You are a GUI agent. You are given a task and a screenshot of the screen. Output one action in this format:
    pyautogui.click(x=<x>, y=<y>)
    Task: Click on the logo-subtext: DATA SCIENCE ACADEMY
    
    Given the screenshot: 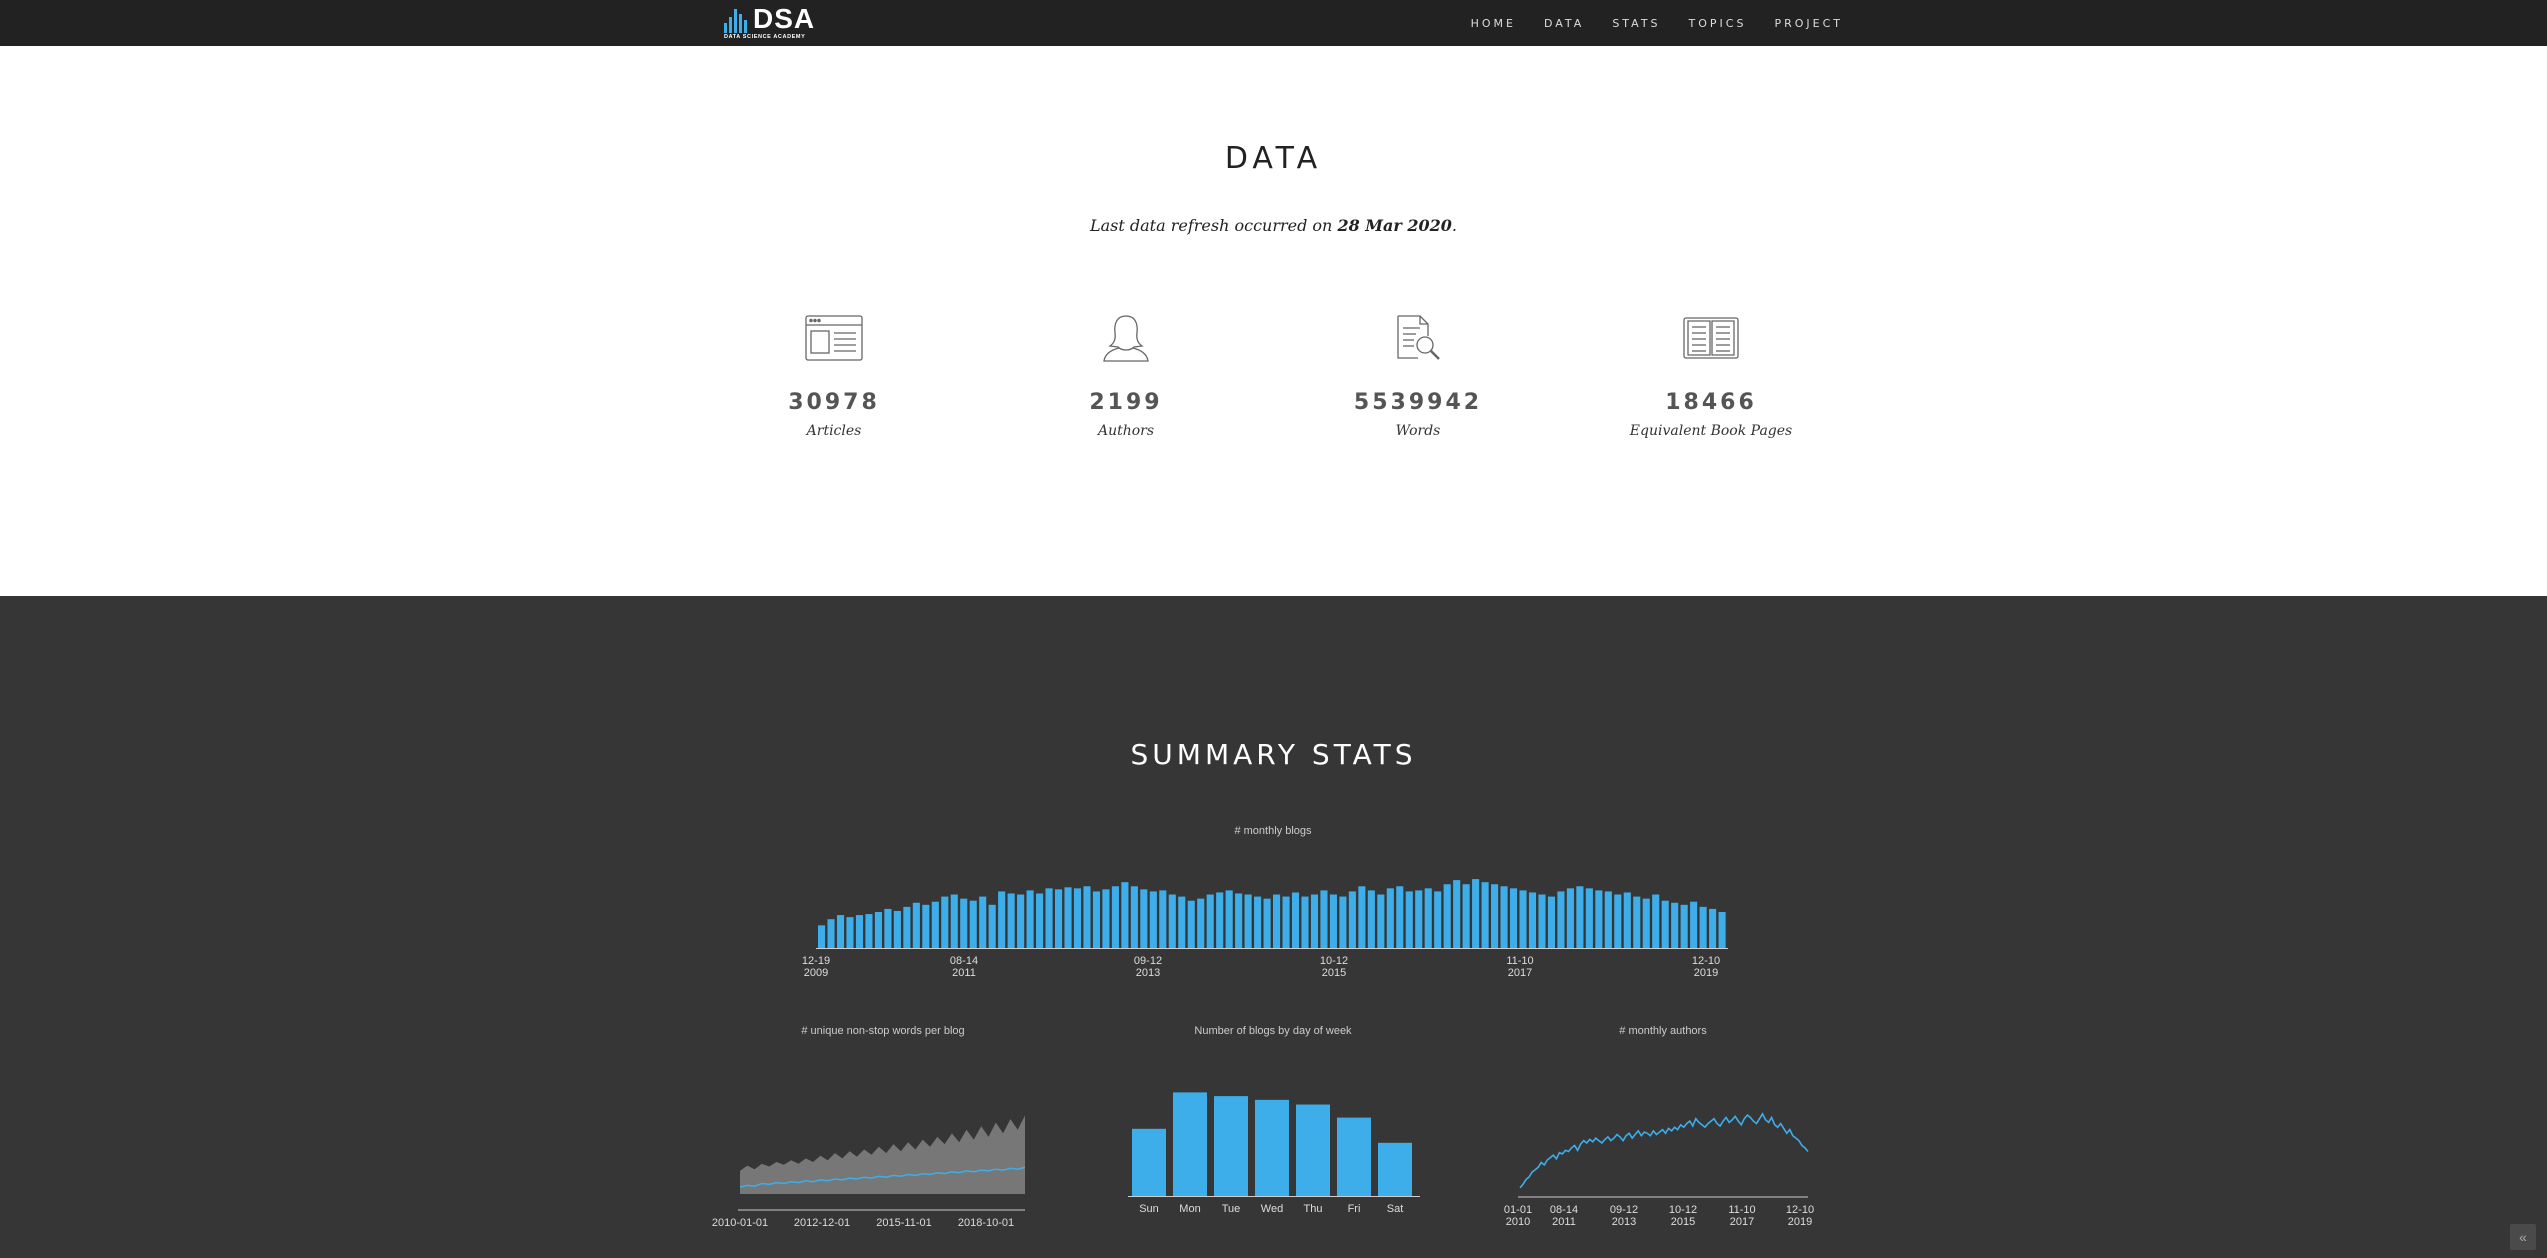 What is the action you would take?
    pyautogui.click(x=765, y=37)
    